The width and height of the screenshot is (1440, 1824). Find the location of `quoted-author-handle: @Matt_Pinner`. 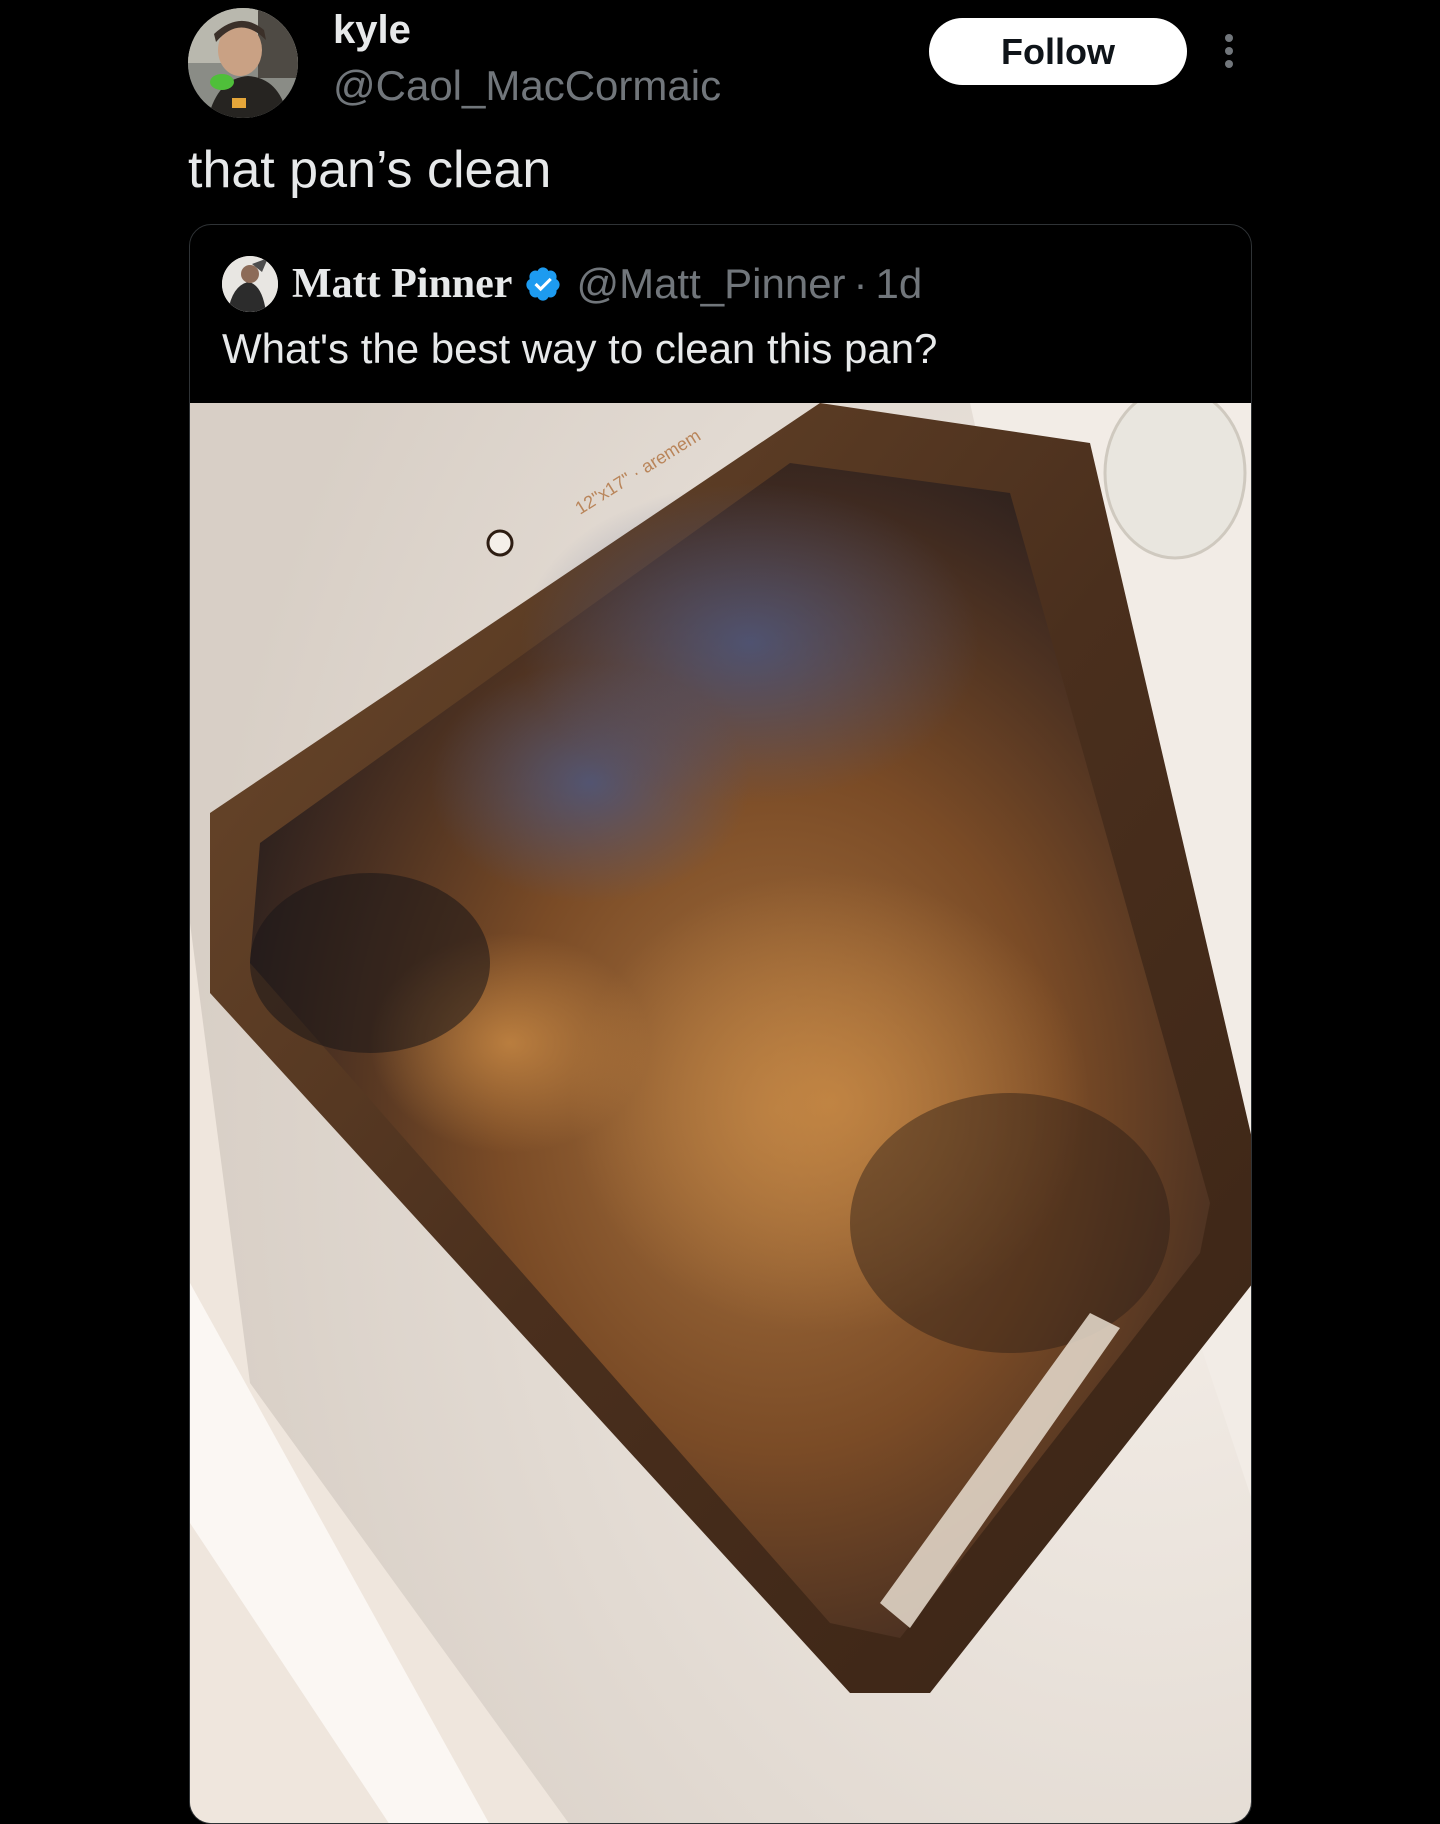

quoted-author-handle: @Matt_Pinner is located at coordinates (710, 284).